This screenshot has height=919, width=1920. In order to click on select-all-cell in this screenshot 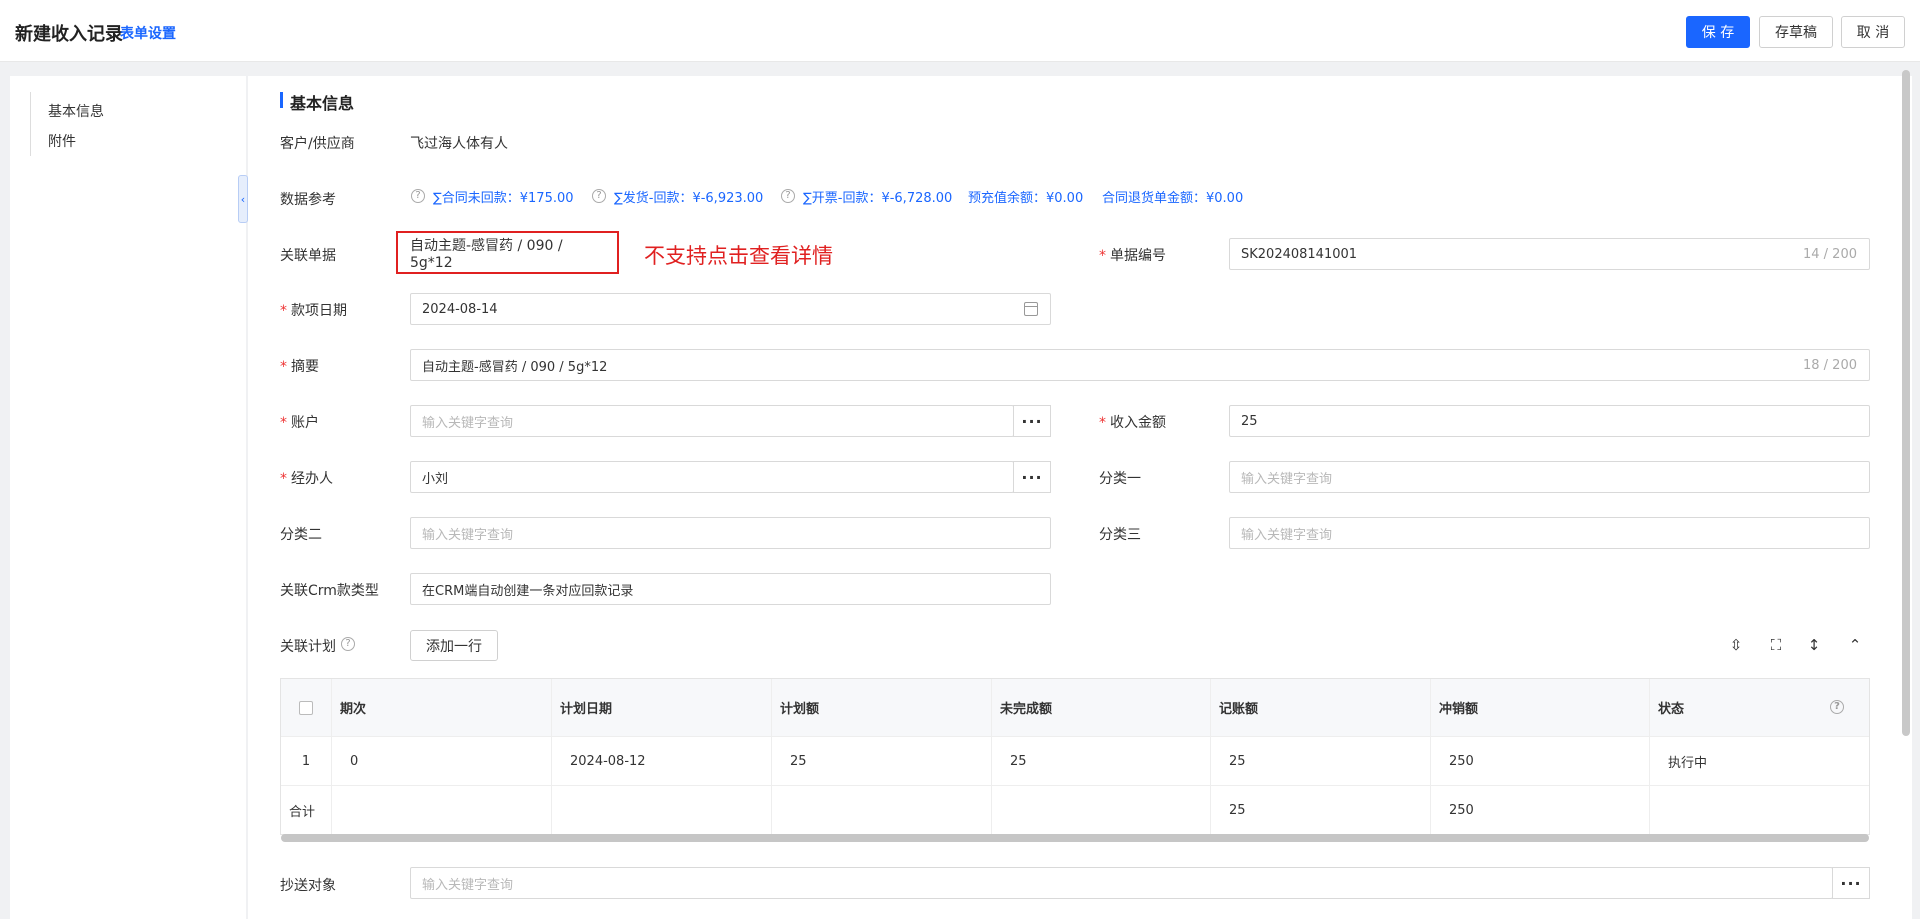, I will do `click(306, 707)`.